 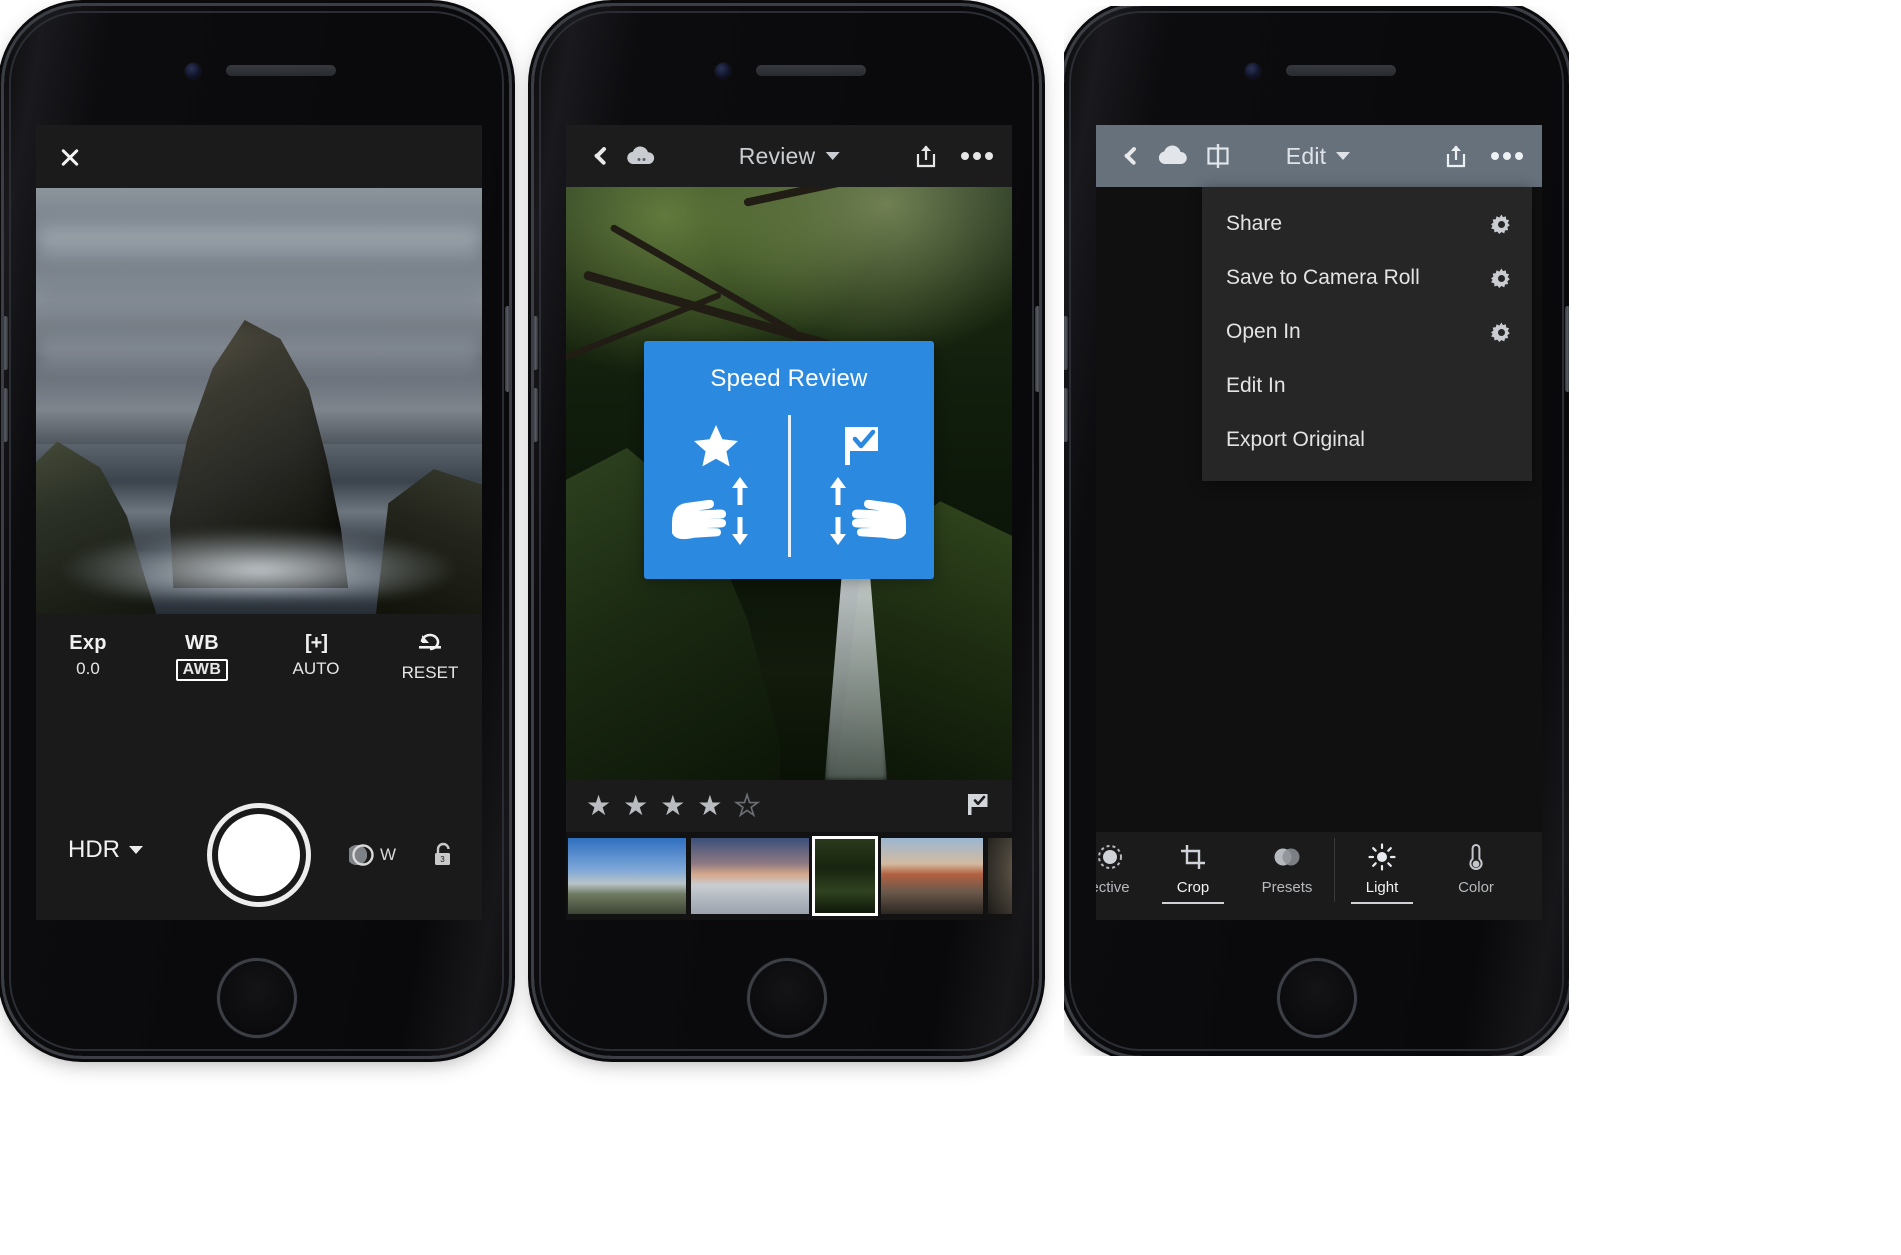 I want to click on menu-item-label: Open In, so click(x=1263, y=331).